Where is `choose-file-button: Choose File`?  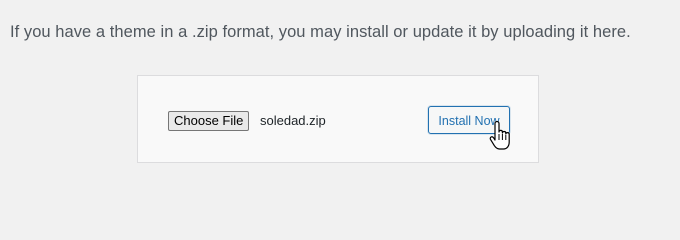
choose-file-button: Choose File is located at coordinates (209, 121).